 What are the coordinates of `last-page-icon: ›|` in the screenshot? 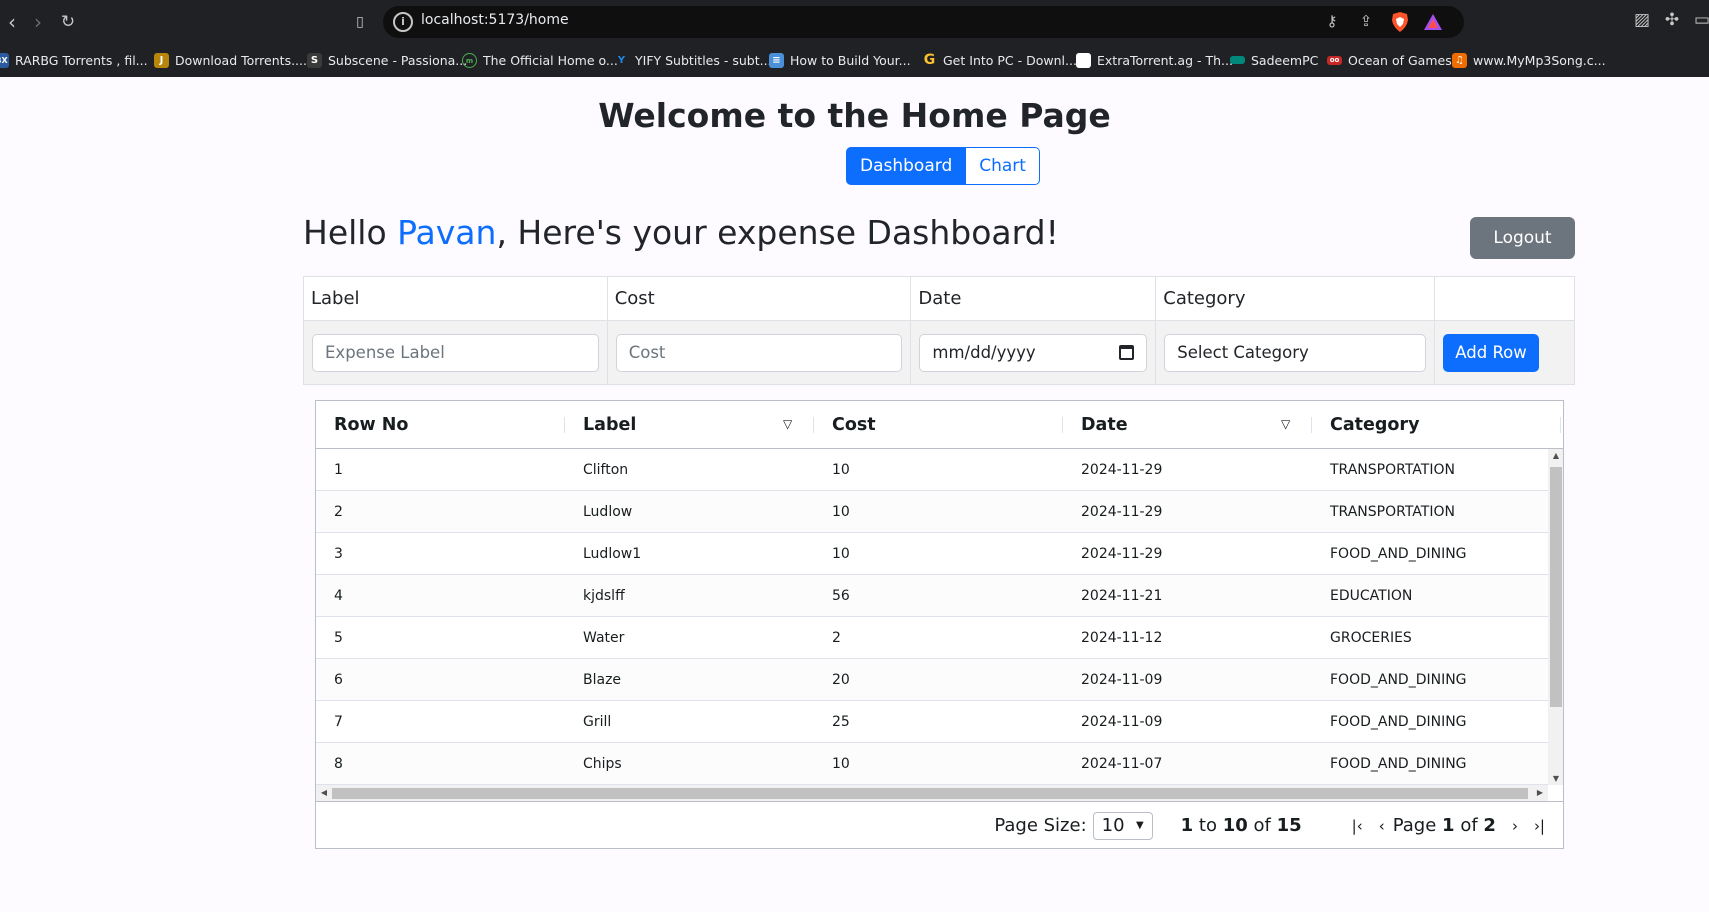 It's located at (1539, 826).